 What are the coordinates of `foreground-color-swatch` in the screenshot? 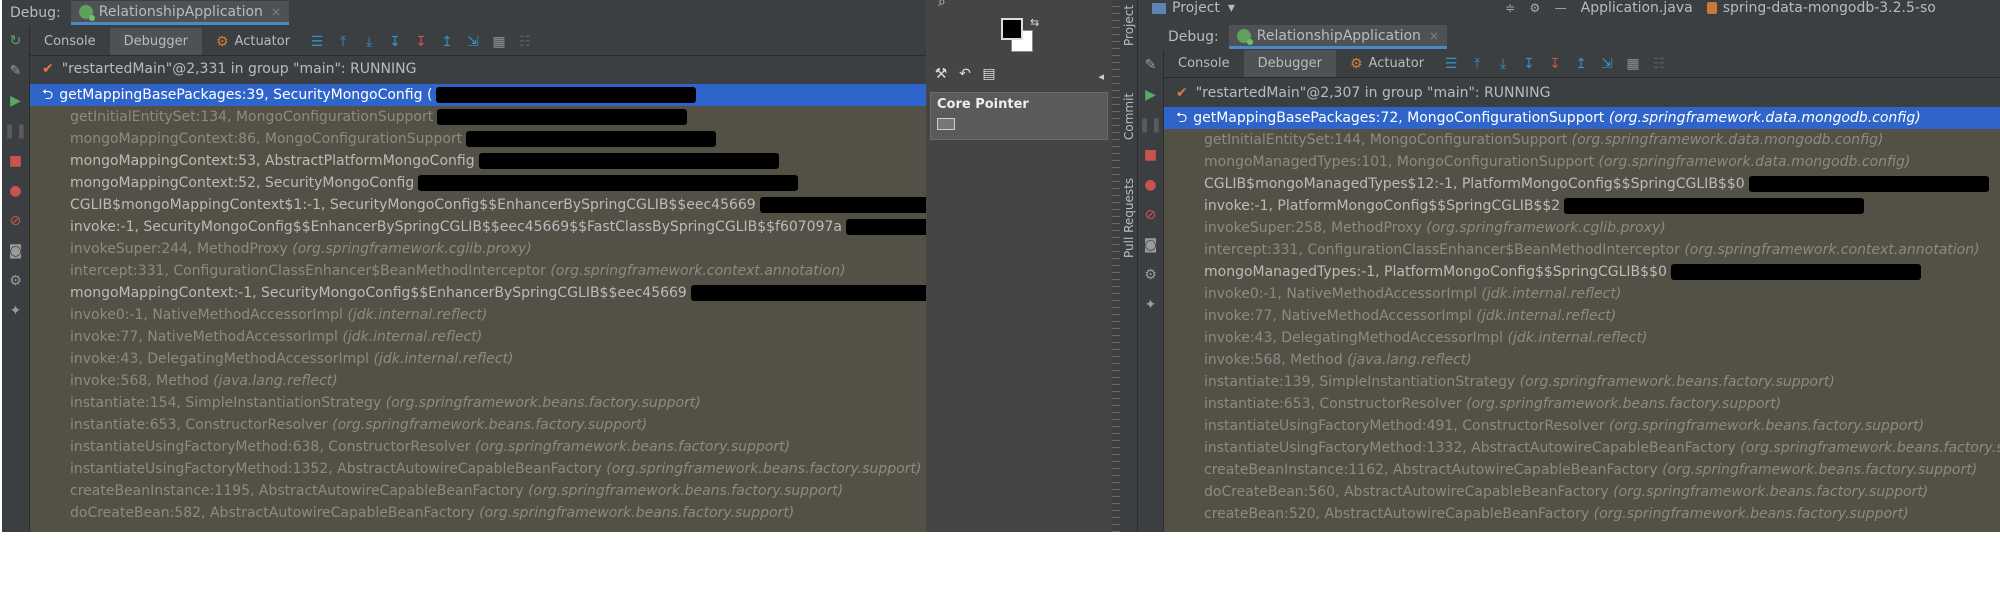 It's located at (1012, 29).